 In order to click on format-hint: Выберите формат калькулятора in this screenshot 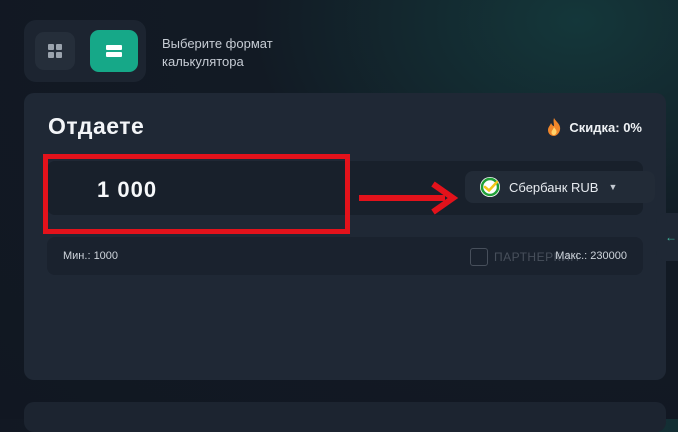, I will do `click(217, 52)`.